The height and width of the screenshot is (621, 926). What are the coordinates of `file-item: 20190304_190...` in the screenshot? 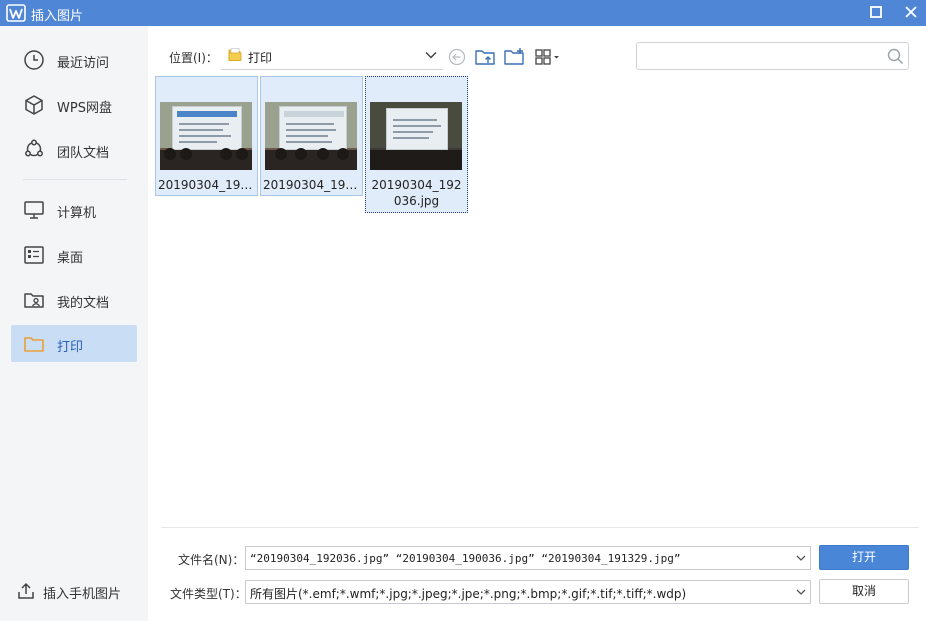 It's located at (206, 136).